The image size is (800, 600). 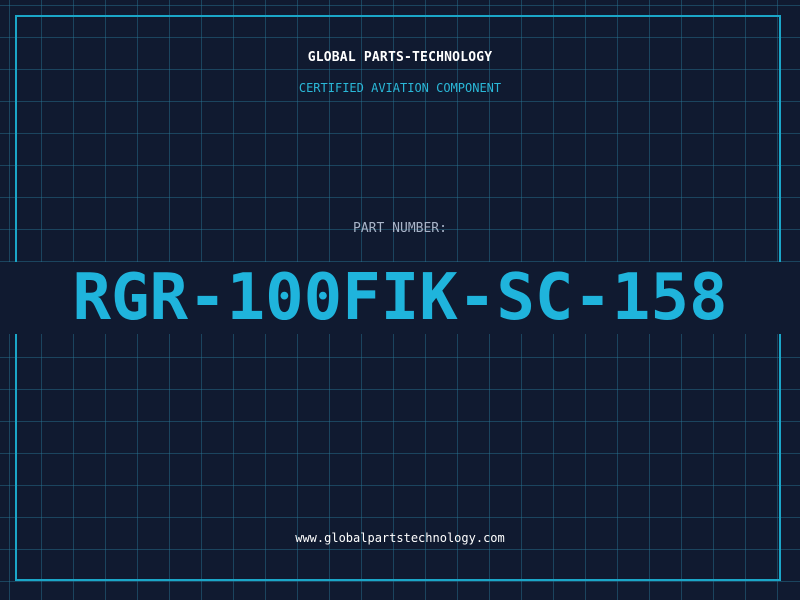 I want to click on certification-subtitle: CERTIFIED AVIATION COMPONENT, so click(x=400, y=88).